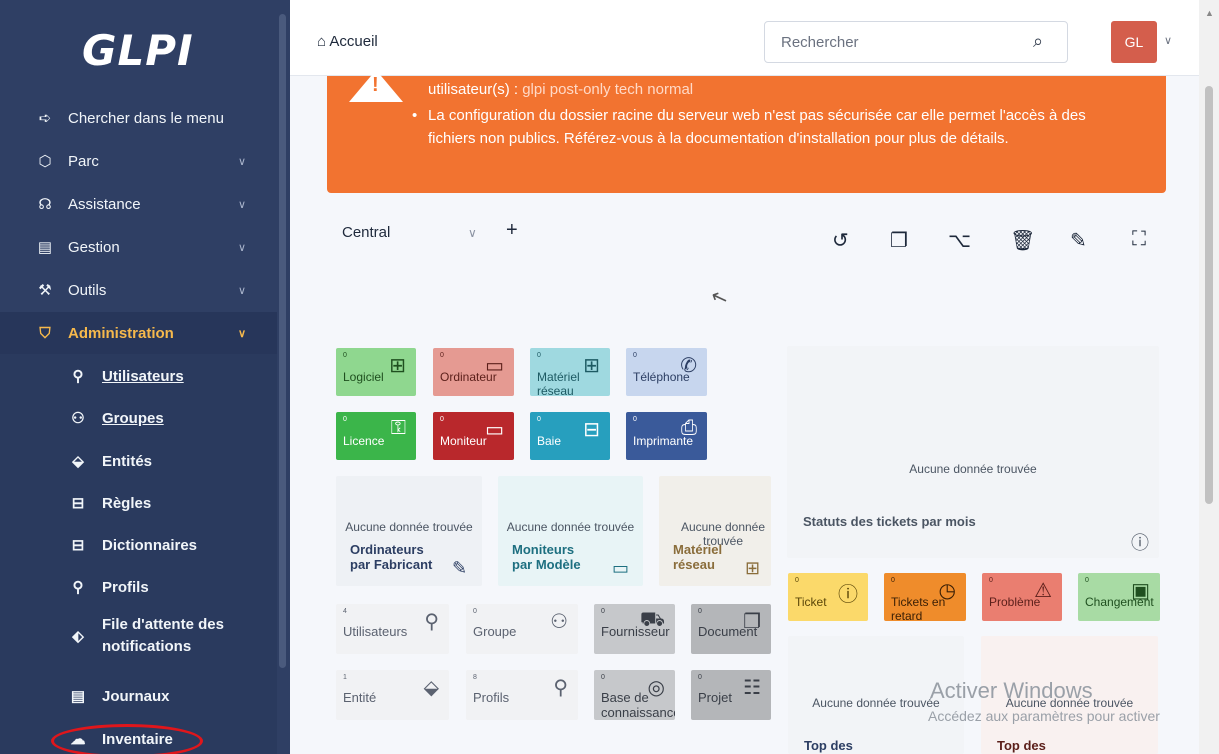 This screenshot has width=1219, height=754. Describe the element at coordinates (652, 620) in the screenshot. I see `truck-icon: ⛟` at that location.